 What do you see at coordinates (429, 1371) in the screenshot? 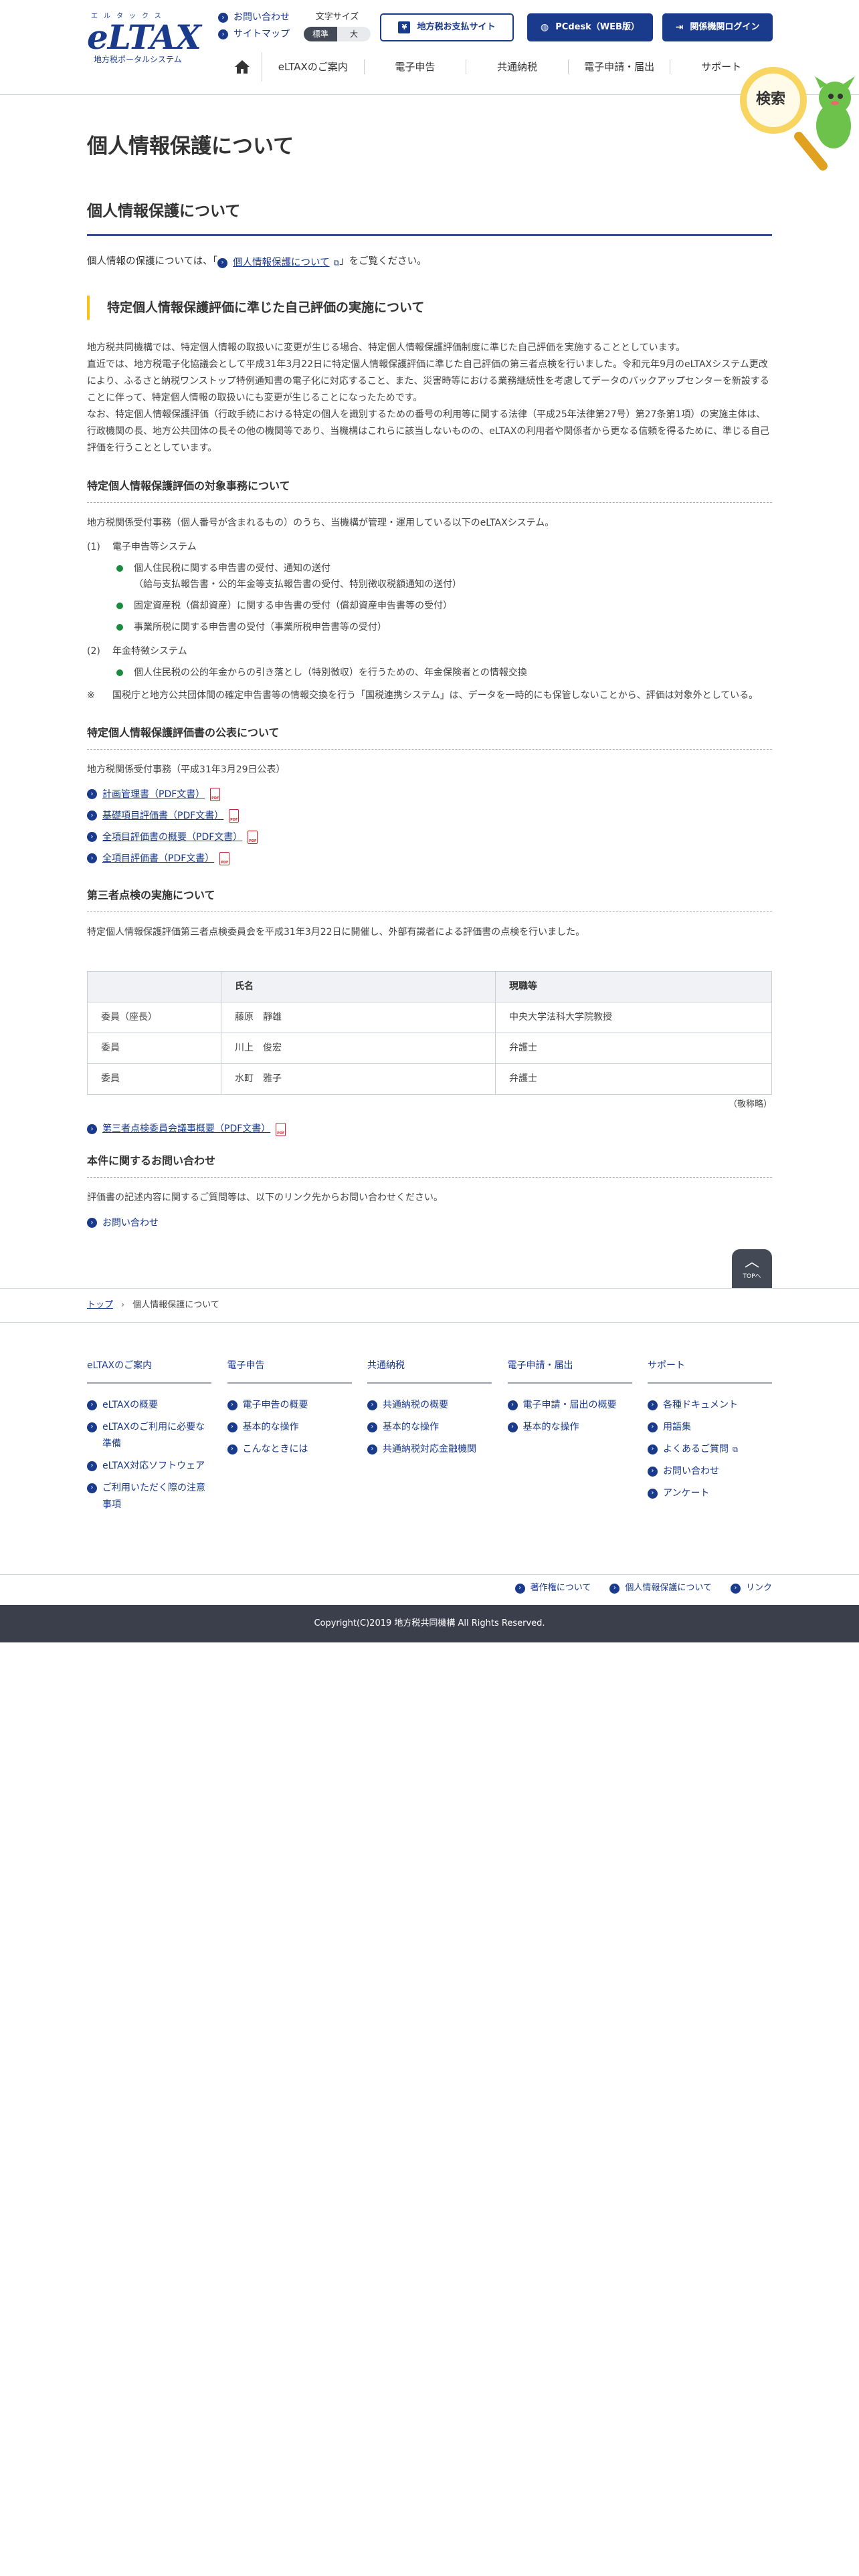
I see `footer-column-head: 共通納税` at bounding box center [429, 1371].